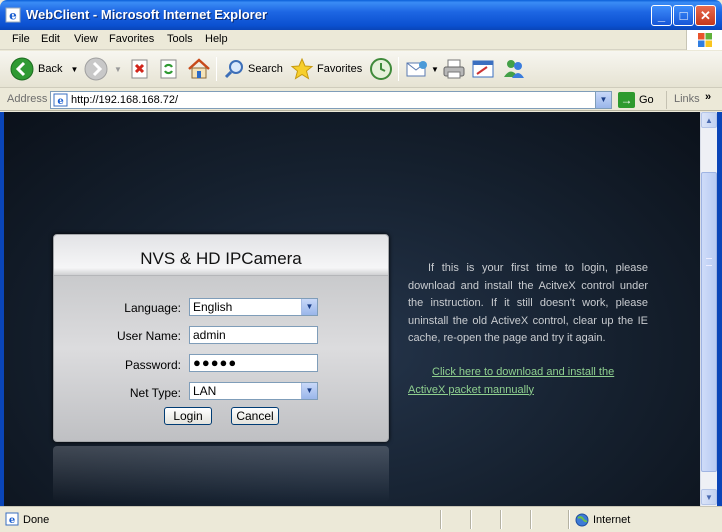 Image resolution: width=722 pixels, height=532 pixels. What do you see at coordinates (253, 391) in the screenshot?
I see `nettype-select: LAN ▼` at bounding box center [253, 391].